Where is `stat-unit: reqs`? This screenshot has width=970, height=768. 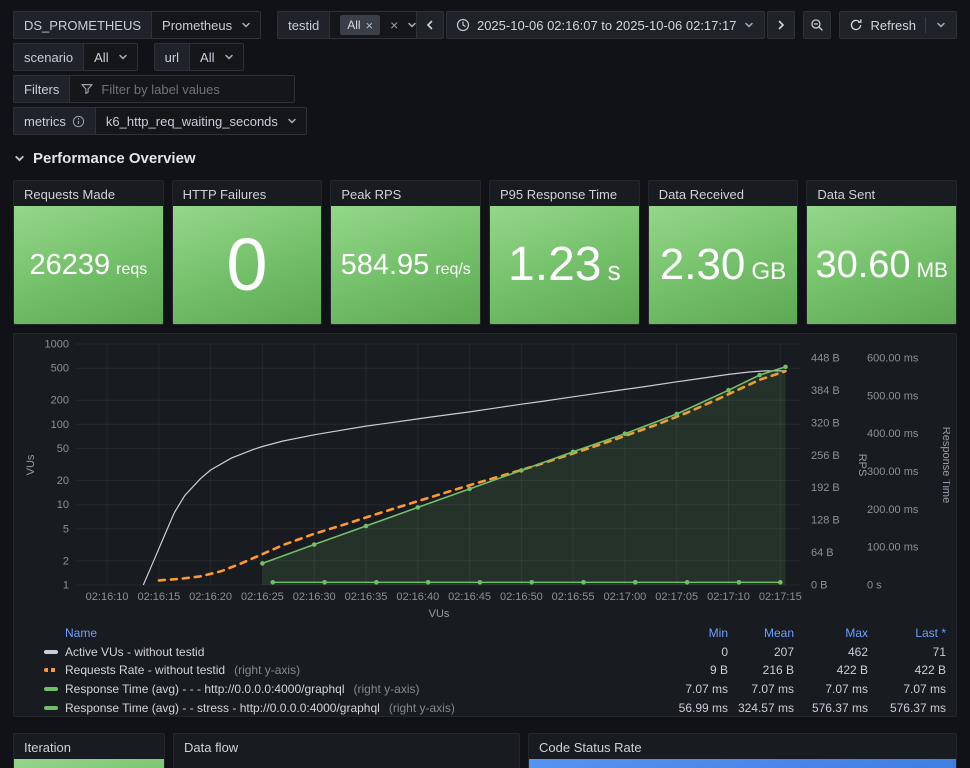 stat-unit: reqs is located at coordinates (132, 269).